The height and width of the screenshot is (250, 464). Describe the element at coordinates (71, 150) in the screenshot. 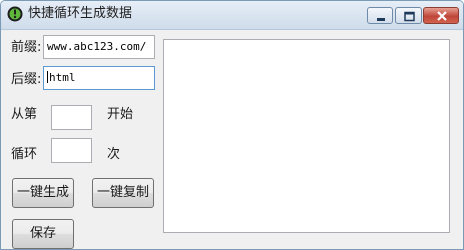

I see `loop-input` at that location.